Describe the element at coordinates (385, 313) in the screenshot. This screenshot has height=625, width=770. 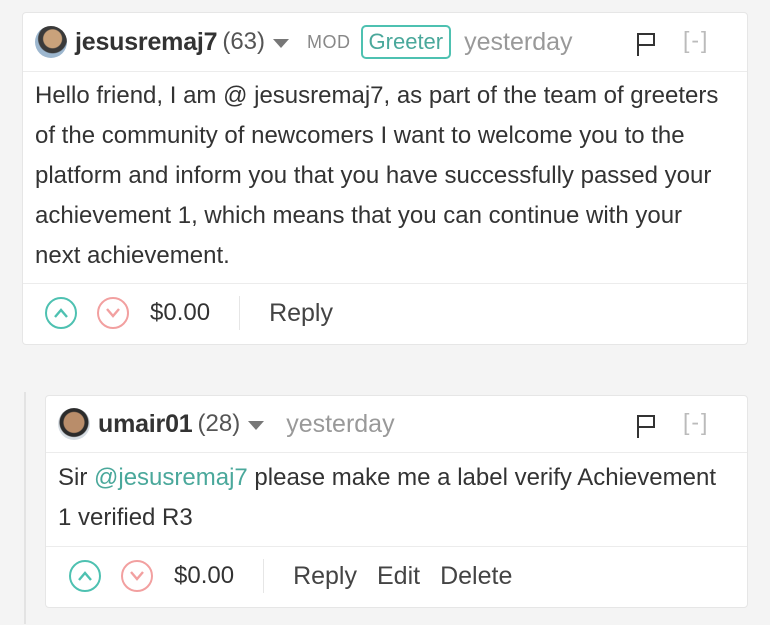
I see `comment-footer: $0.00 Reply` at that location.